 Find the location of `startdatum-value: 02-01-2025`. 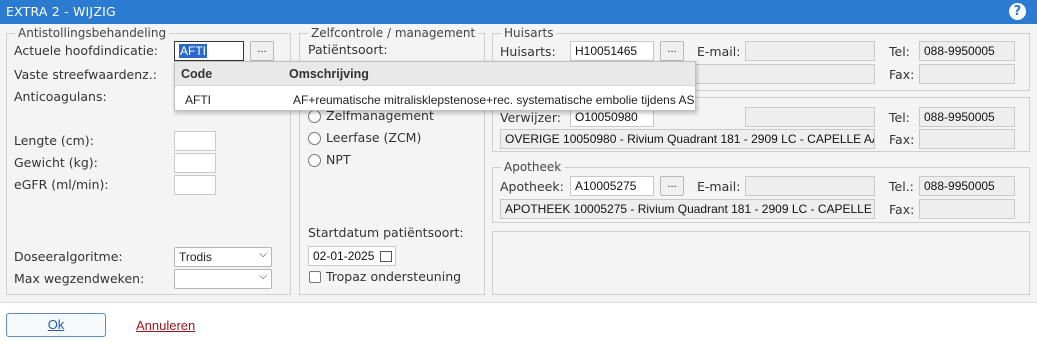

startdatum-value: 02-01-2025 is located at coordinates (344, 256).